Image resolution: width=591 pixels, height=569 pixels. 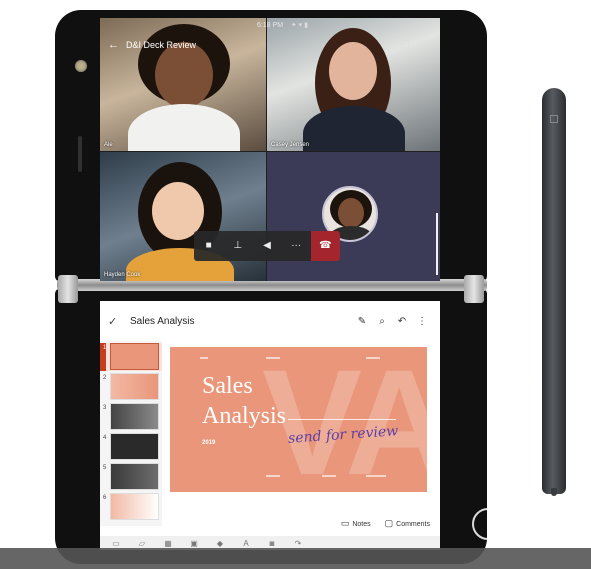 I want to click on notes-icon: ▭, so click(x=345, y=522).